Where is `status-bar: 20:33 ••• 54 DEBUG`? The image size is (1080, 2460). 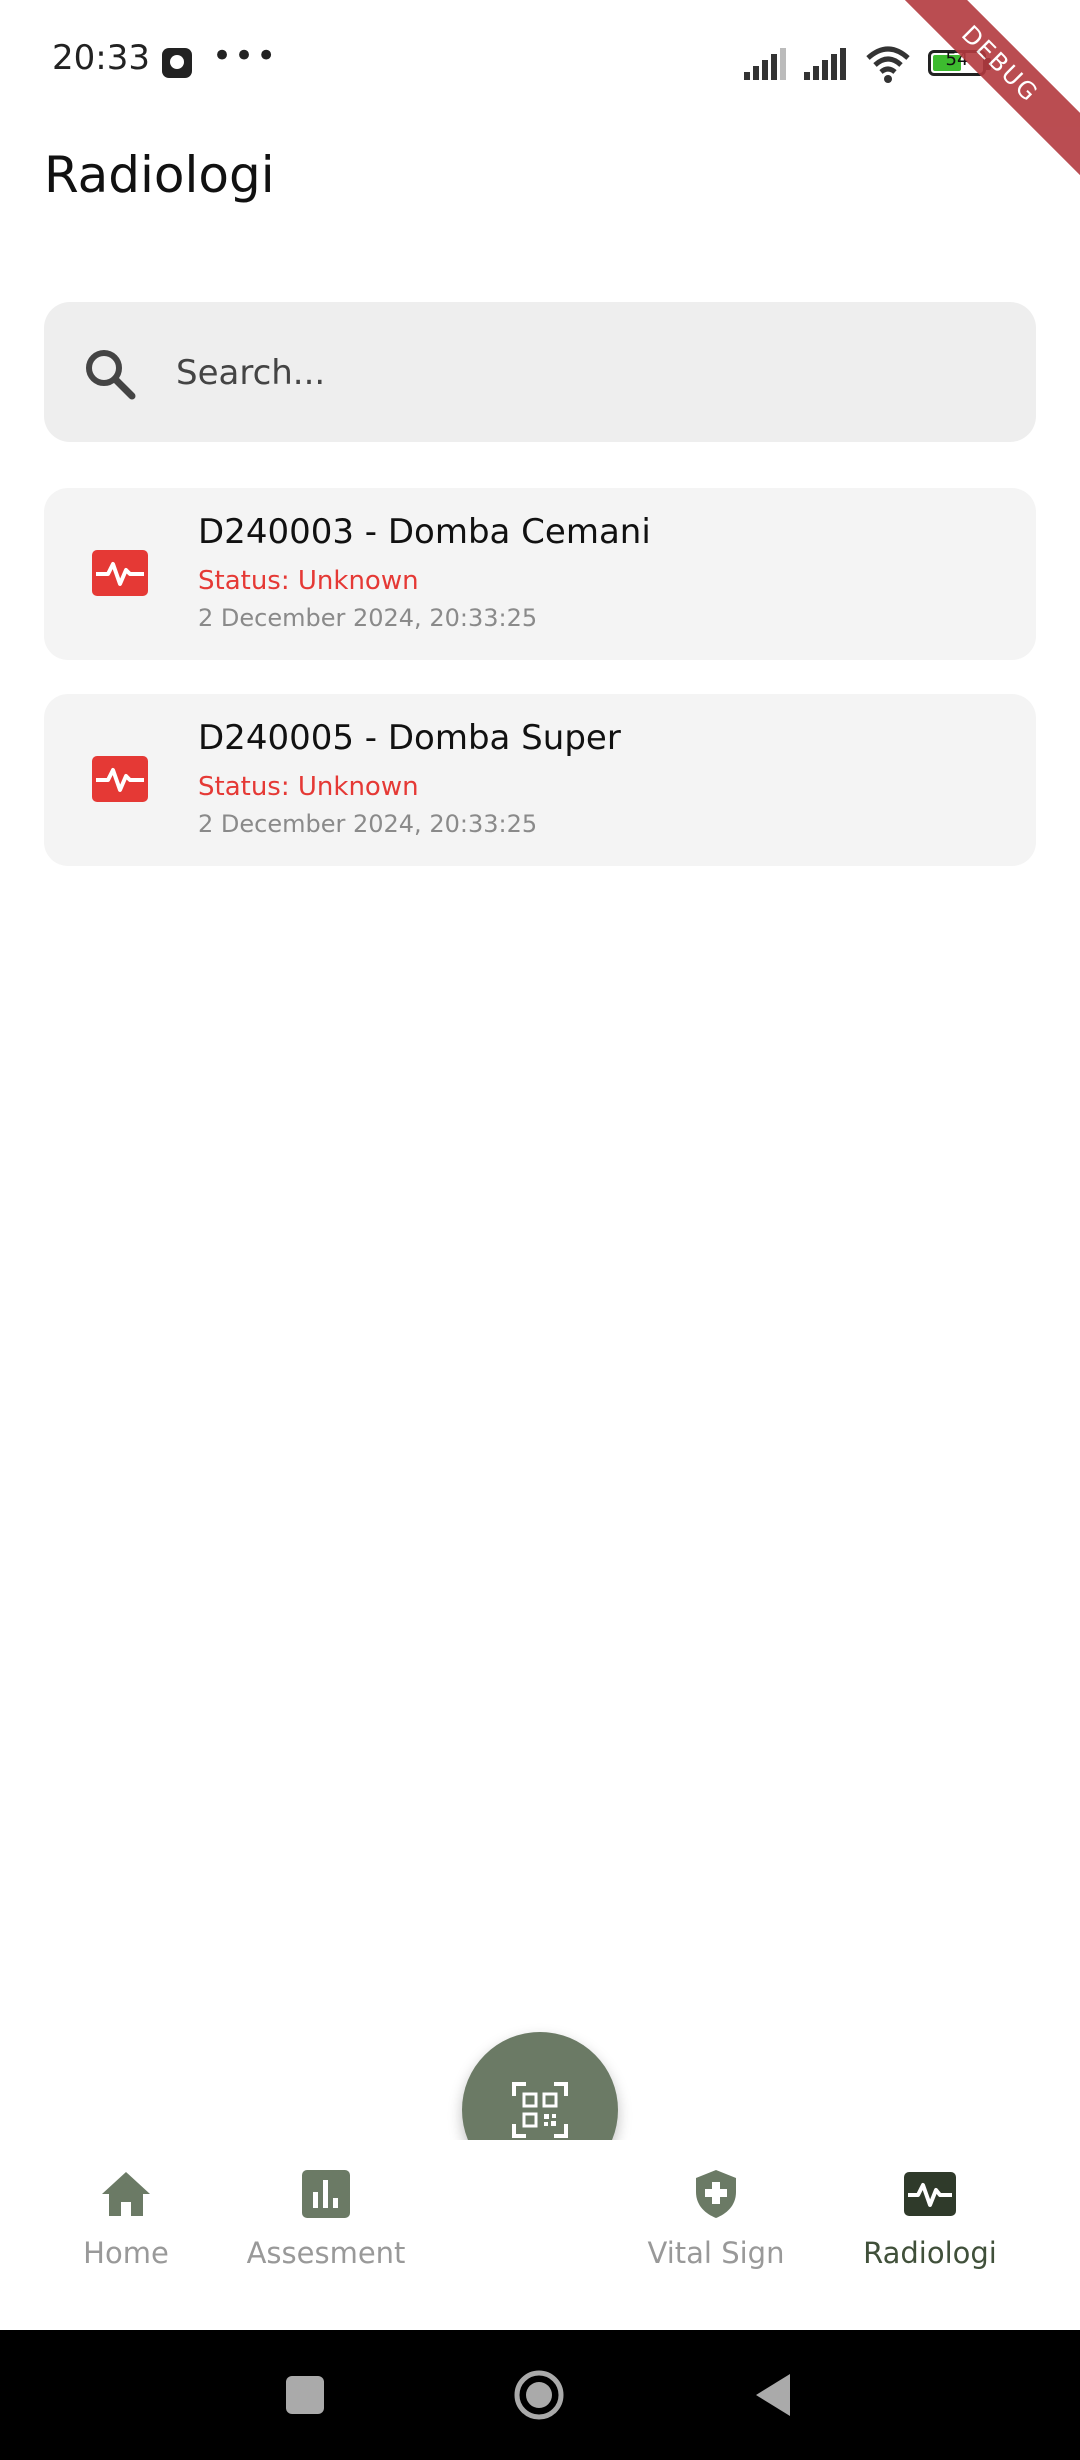
status-bar: 20:33 ••• 54 DEBUG is located at coordinates (540, 93).